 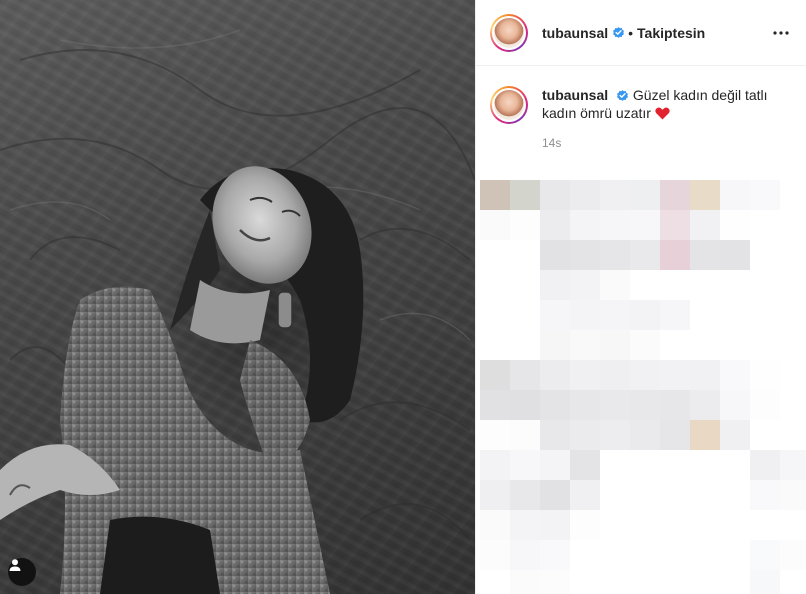 I want to click on more-options-icon, so click(x=781, y=32).